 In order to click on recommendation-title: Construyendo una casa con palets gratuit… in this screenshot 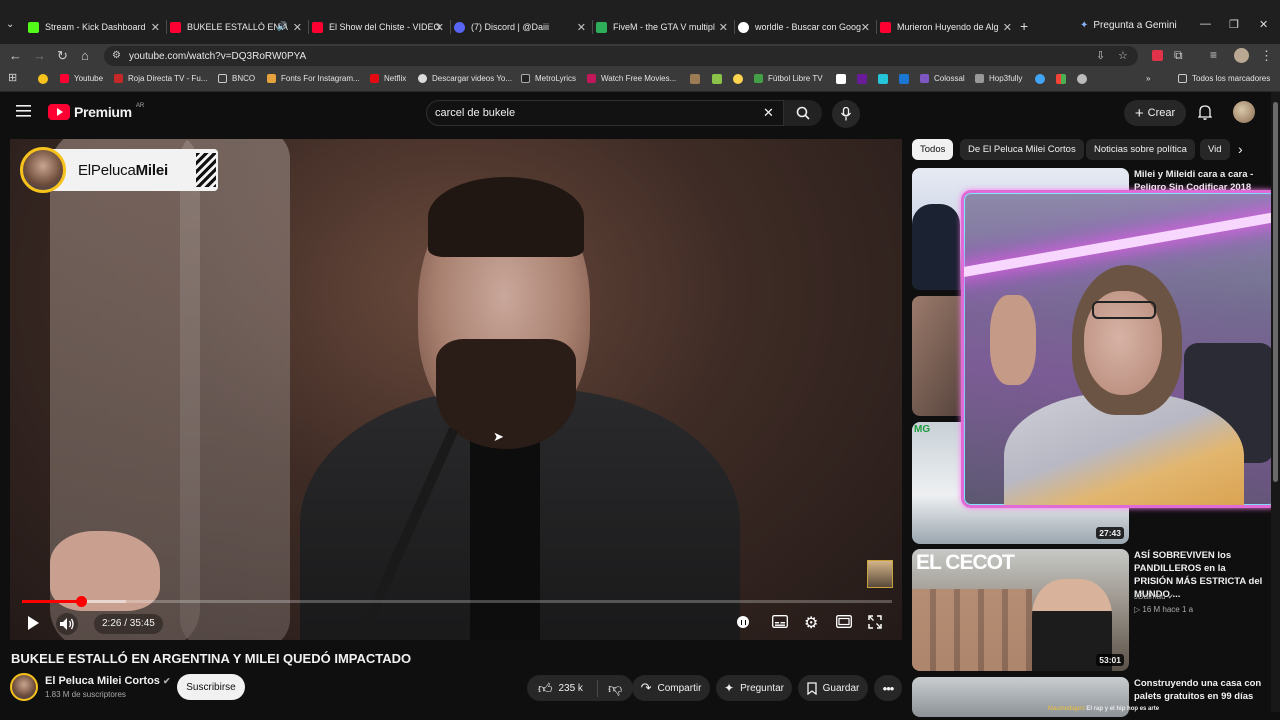, I will do `click(1200, 690)`.